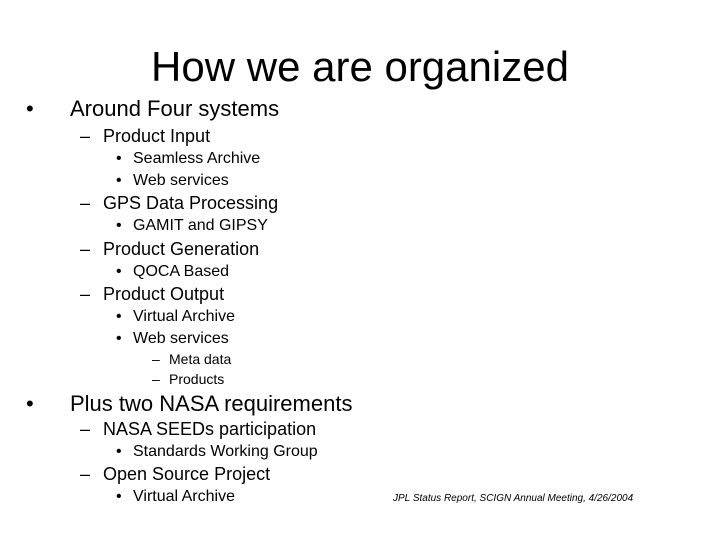 The image size is (720, 540). I want to click on bullet-text: Around Four systems, so click(175, 108).